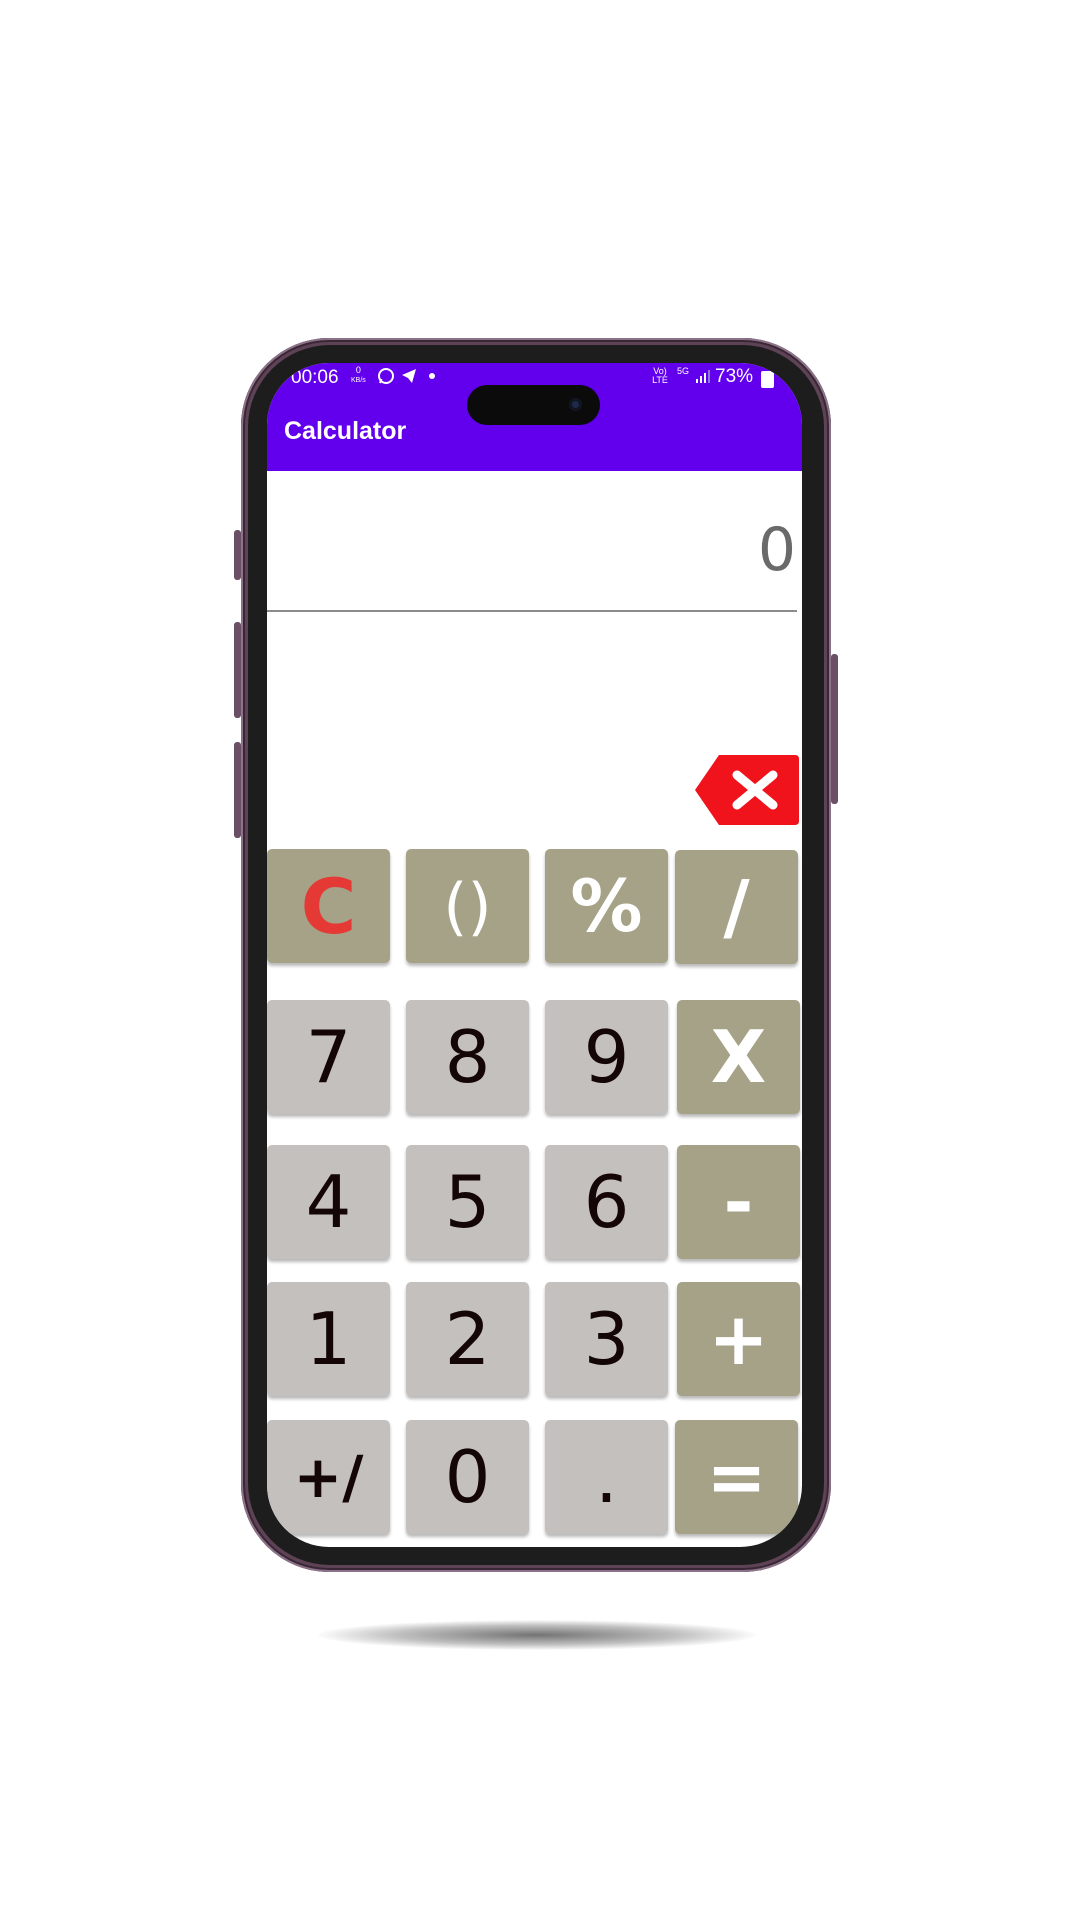 The image size is (1080, 1920). Describe the element at coordinates (736, 907) in the screenshot. I see `divide-button: /` at that location.